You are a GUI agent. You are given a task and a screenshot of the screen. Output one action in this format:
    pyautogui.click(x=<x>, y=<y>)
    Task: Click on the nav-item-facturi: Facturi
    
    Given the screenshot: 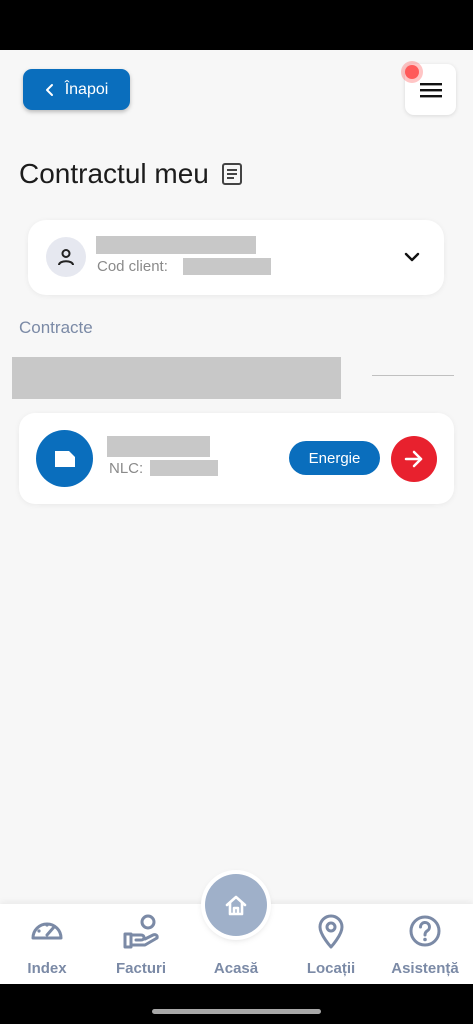 What is the action you would take?
    pyautogui.click(x=141, y=944)
    